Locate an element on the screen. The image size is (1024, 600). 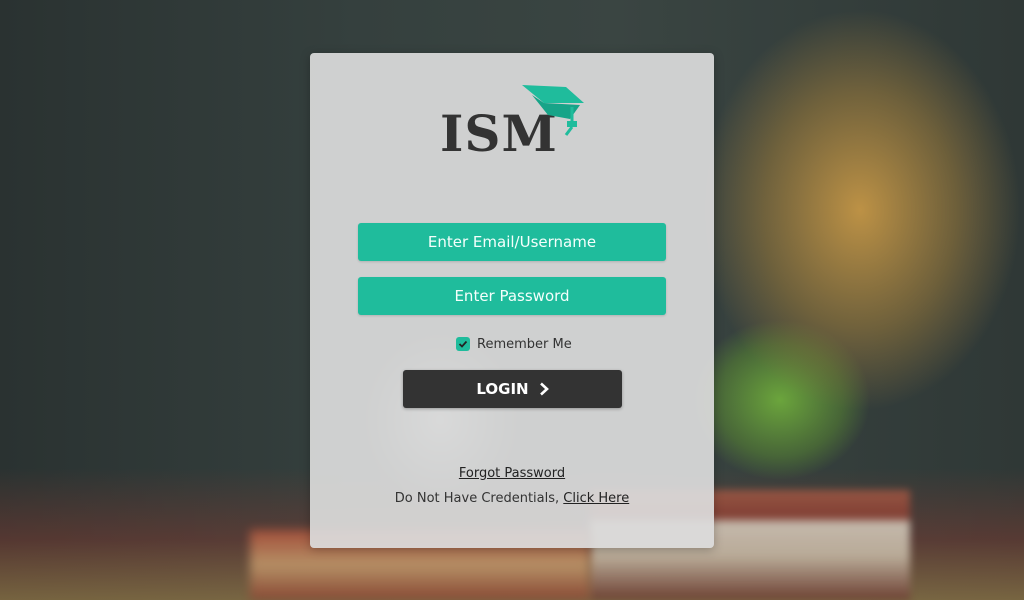
password-field is located at coordinates (512, 296).